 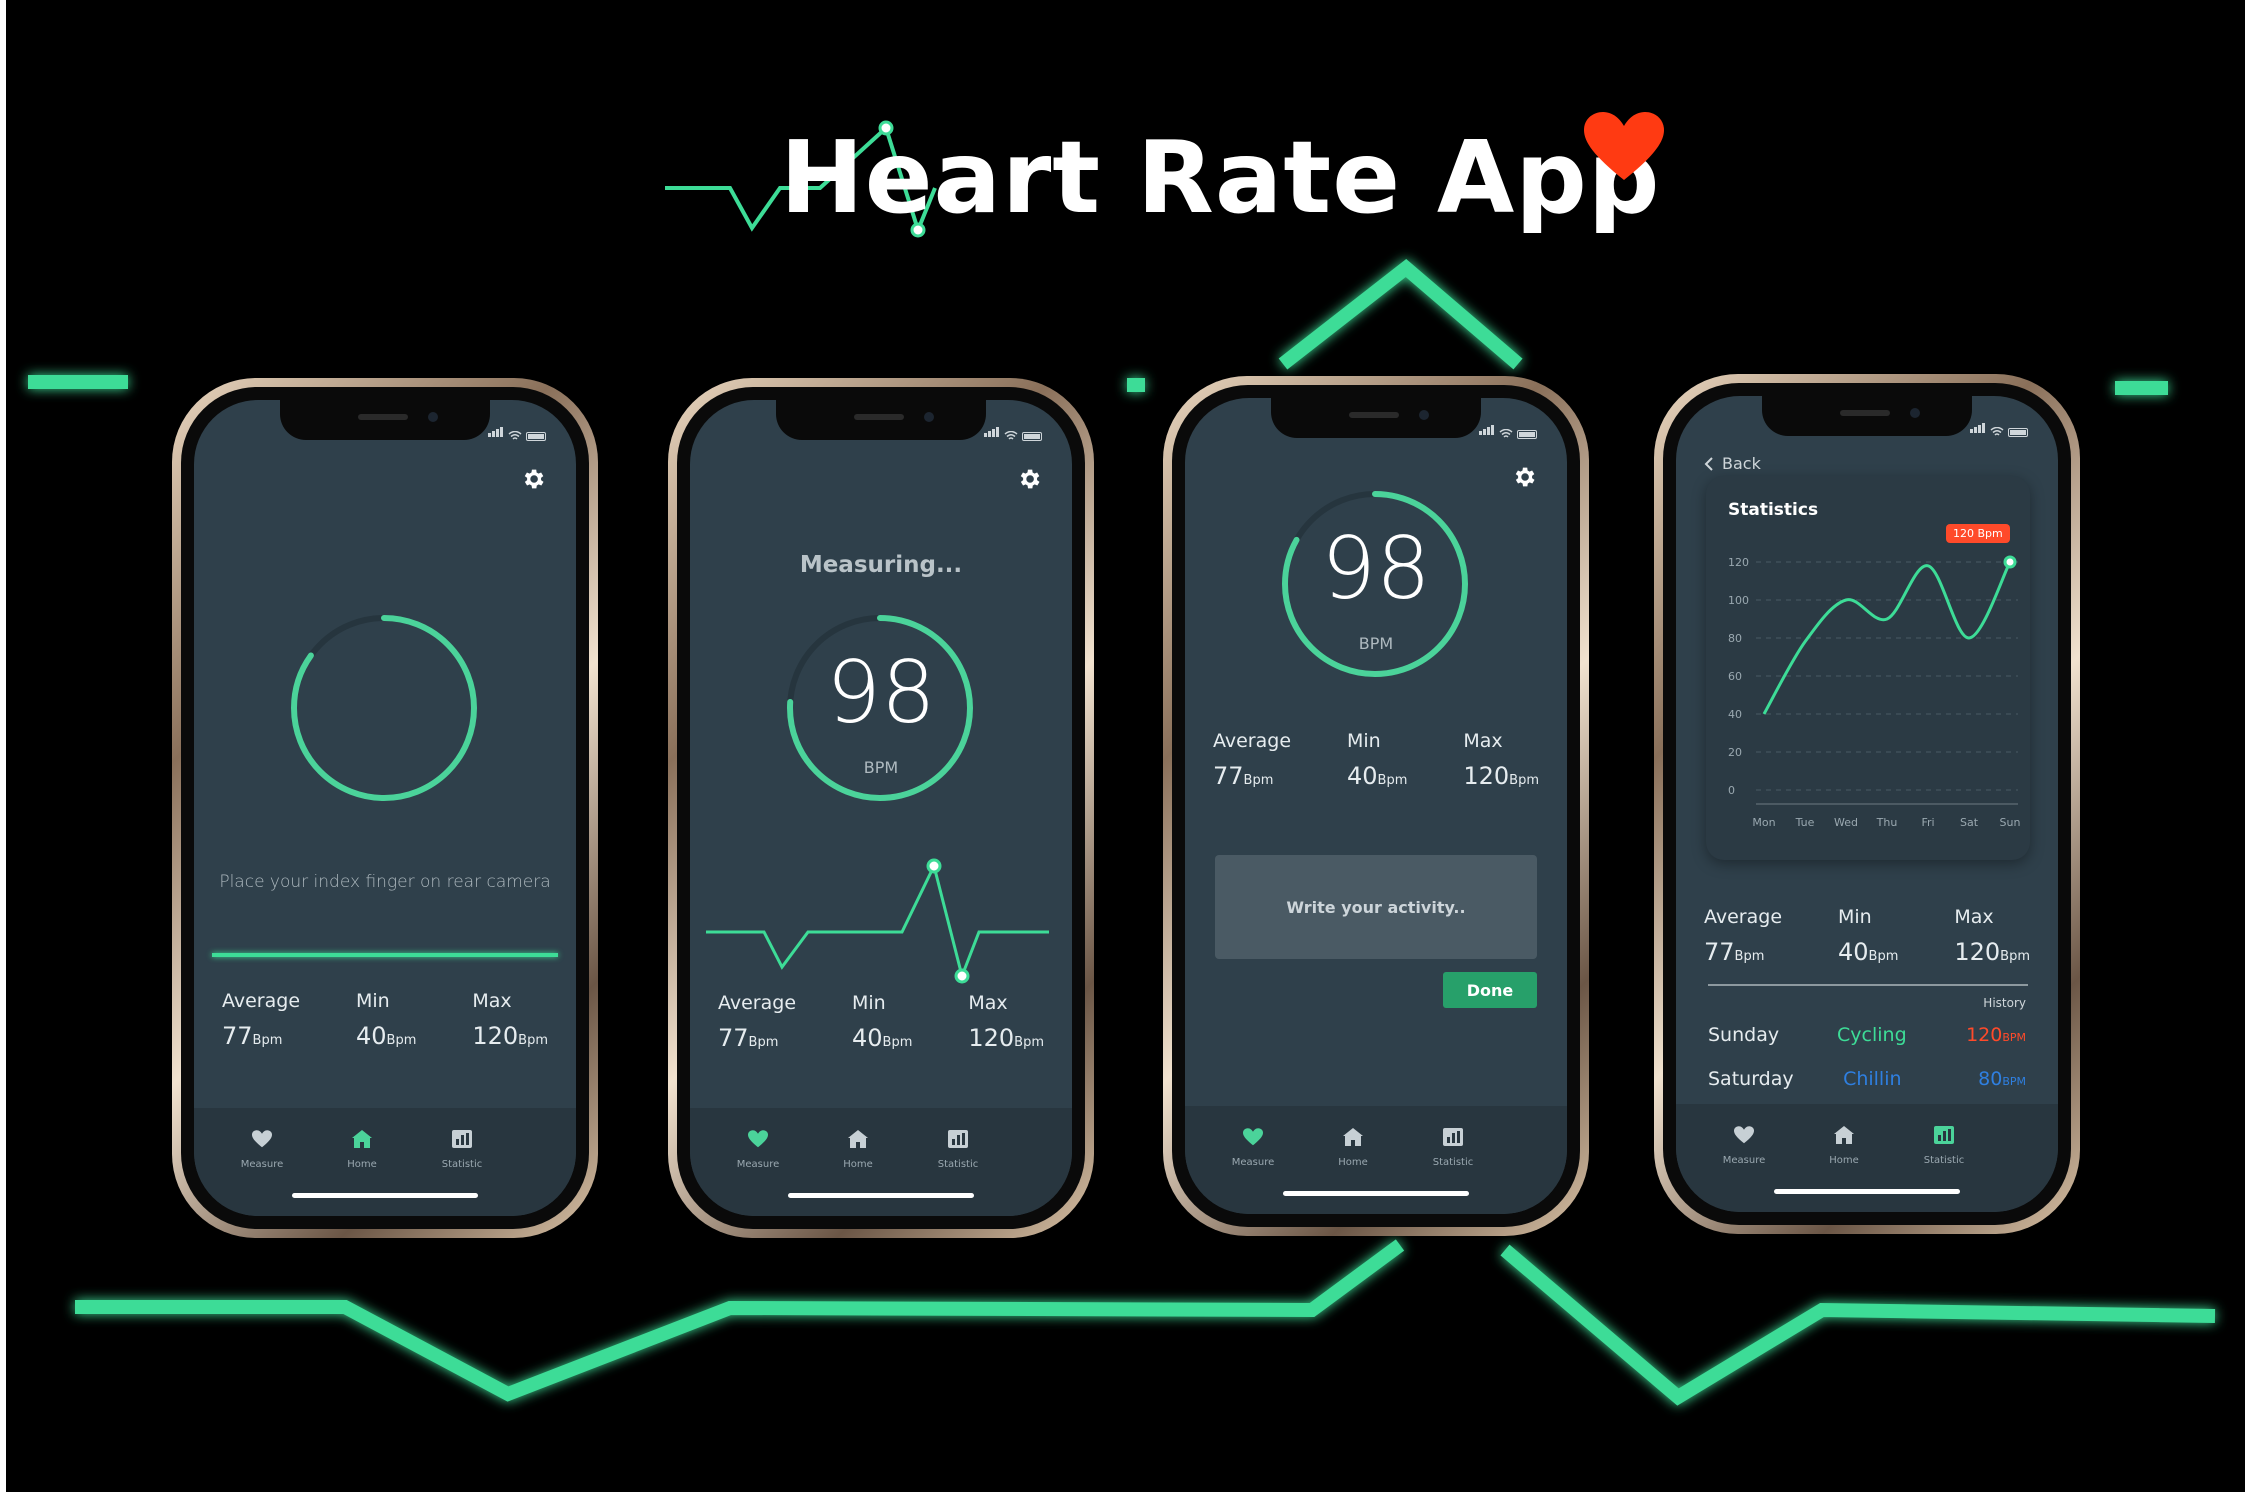 I want to click on done-button: Done, so click(x=1490, y=990).